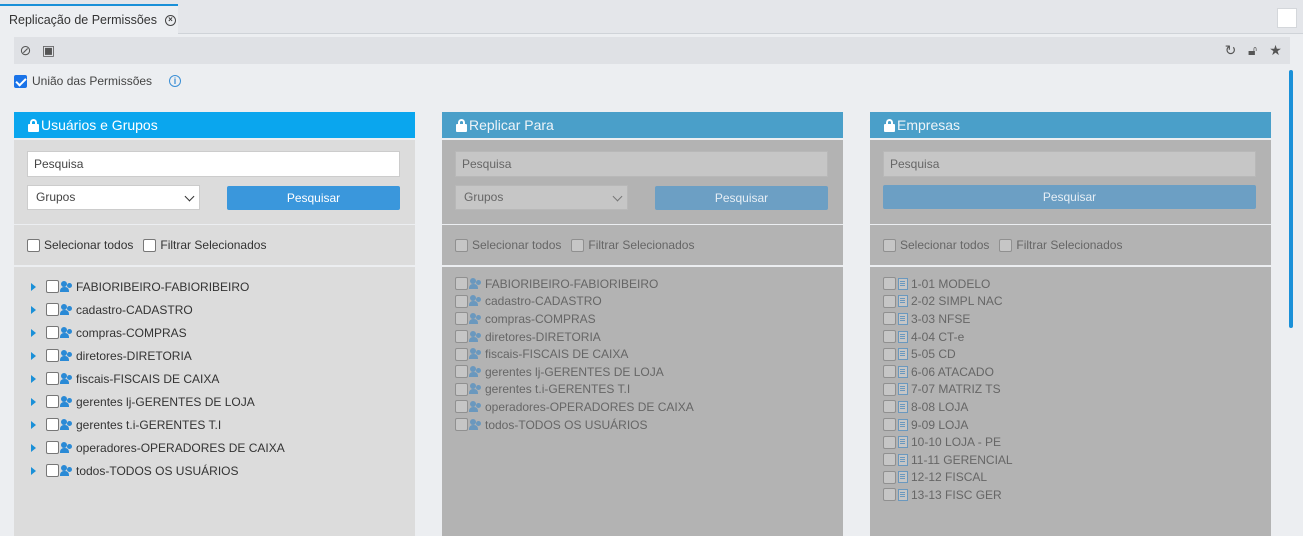 This screenshot has height=536, width=1303. Describe the element at coordinates (214, 309) in the screenshot. I see `tree-node: cadastro-CADASTRO` at that location.